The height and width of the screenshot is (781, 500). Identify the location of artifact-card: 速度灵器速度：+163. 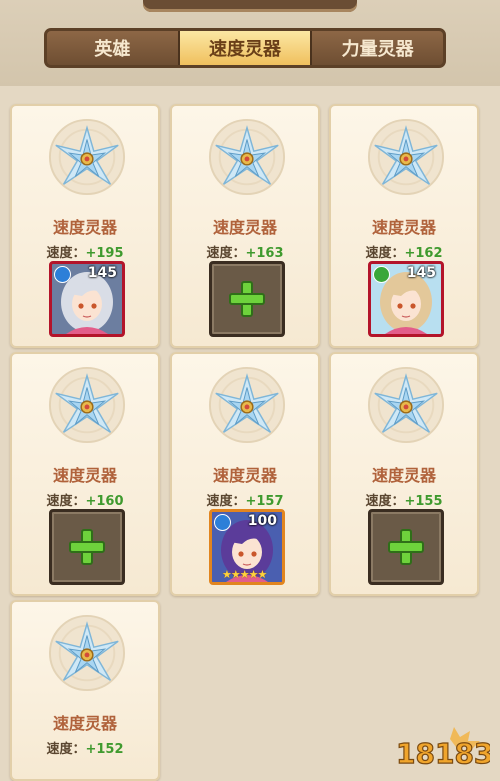
(245, 226).